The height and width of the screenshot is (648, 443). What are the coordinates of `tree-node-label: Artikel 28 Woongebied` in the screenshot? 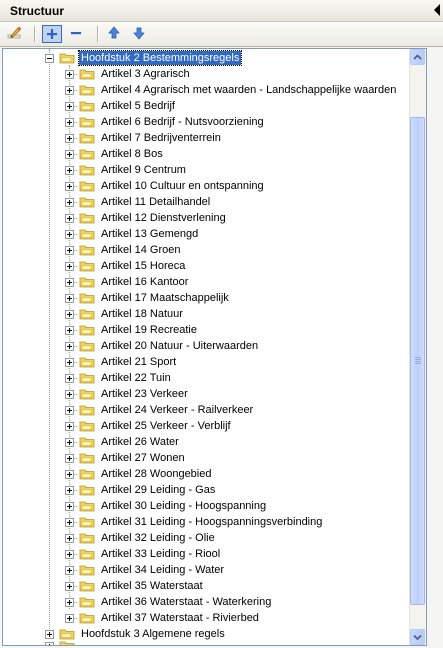 It's located at (156, 474).